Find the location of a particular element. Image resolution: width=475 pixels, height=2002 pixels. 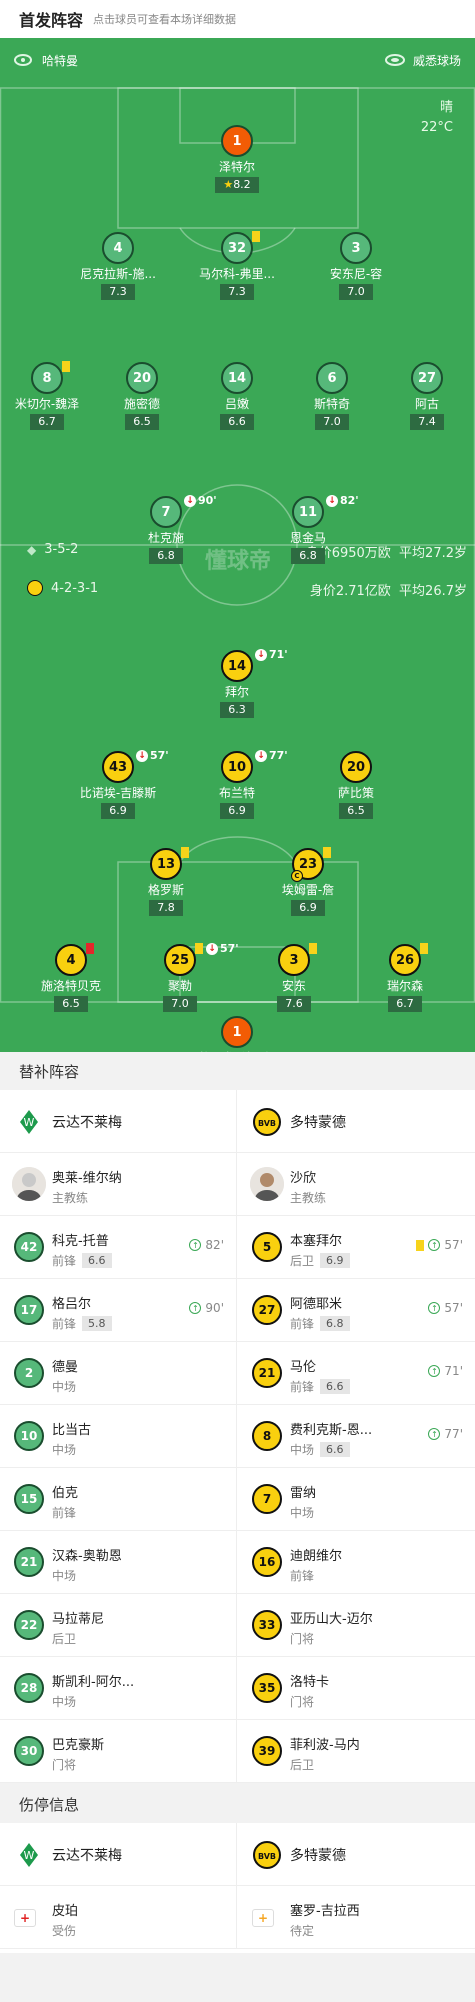

subs-home-team: W 云达不莱梅 is located at coordinates (118, 1121).